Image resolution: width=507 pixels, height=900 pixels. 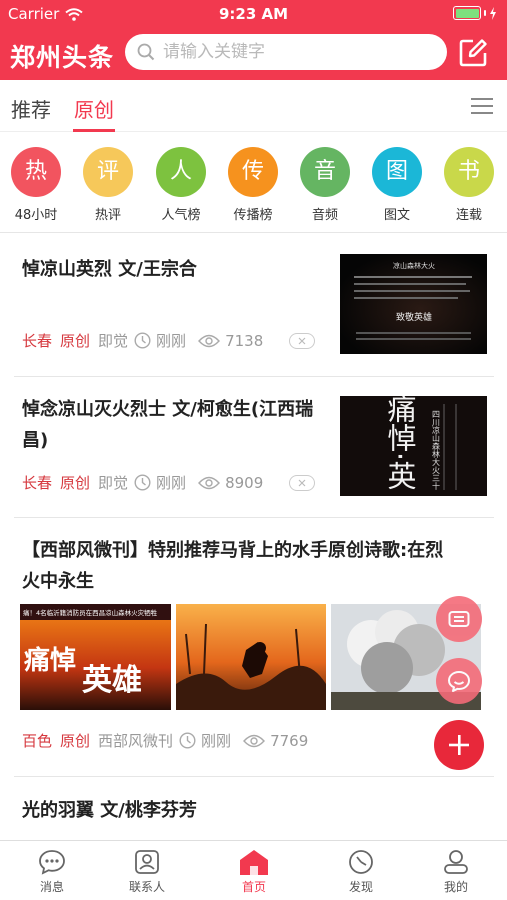 What do you see at coordinates (232, 566) in the screenshot?
I see `article-title: 【西部风微刊】特别推荐马背上的水手原创诗歌:在烈 火中永生` at bounding box center [232, 566].